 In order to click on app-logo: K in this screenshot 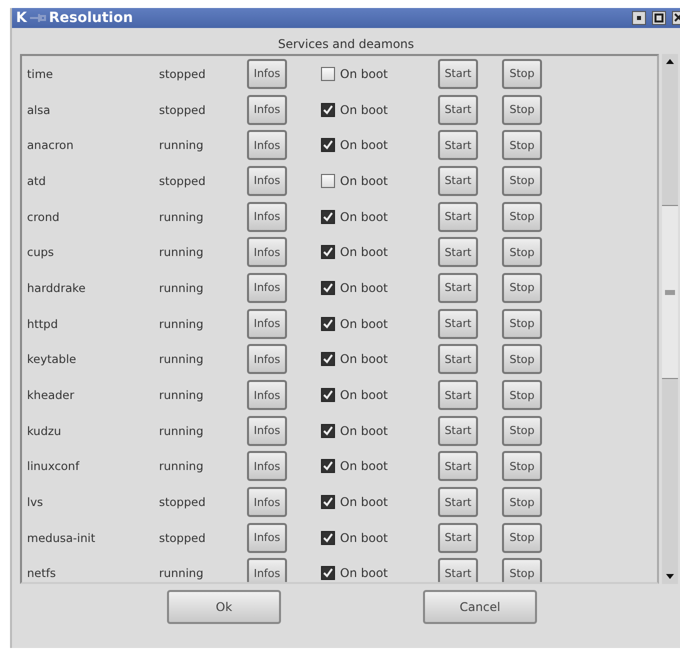, I will do `click(21, 18)`.